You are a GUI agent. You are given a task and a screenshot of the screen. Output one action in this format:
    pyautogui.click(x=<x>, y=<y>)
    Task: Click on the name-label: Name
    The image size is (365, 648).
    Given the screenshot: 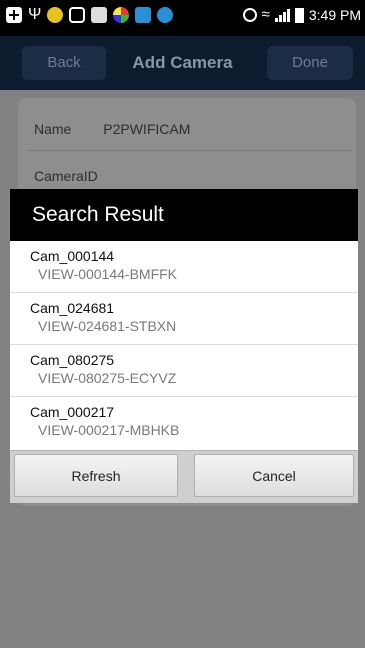 What is the action you would take?
    pyautogui.click(x=53, y=129)
    